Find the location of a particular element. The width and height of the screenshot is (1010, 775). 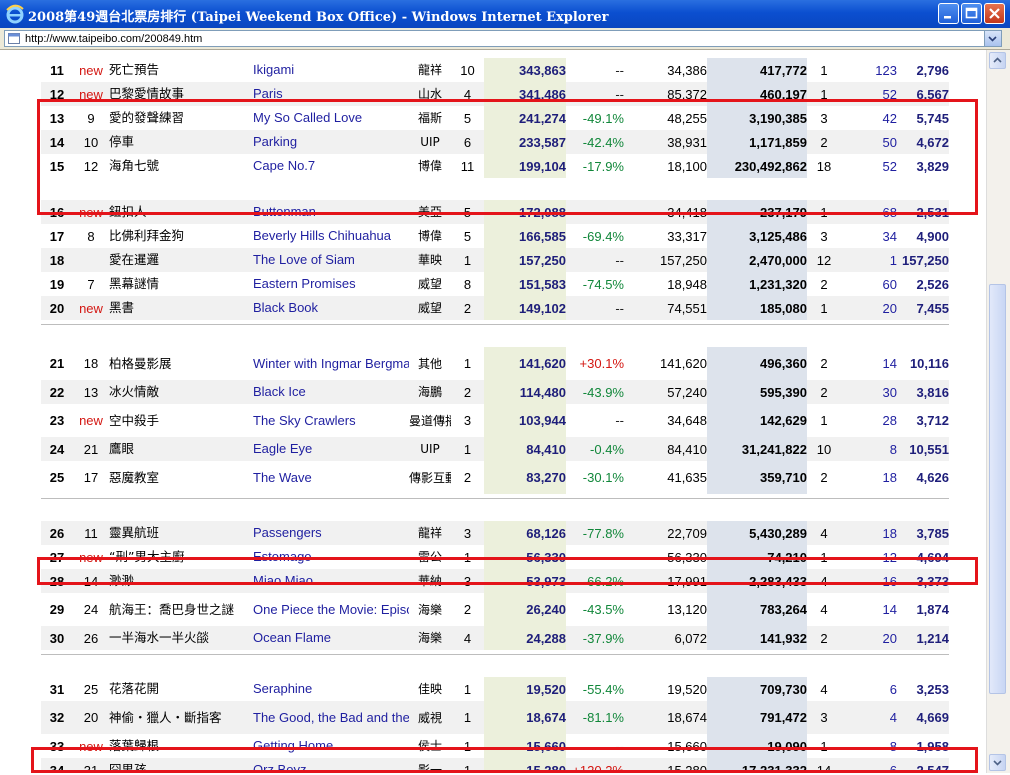

minimize-button is located at coordinates (948, 13).